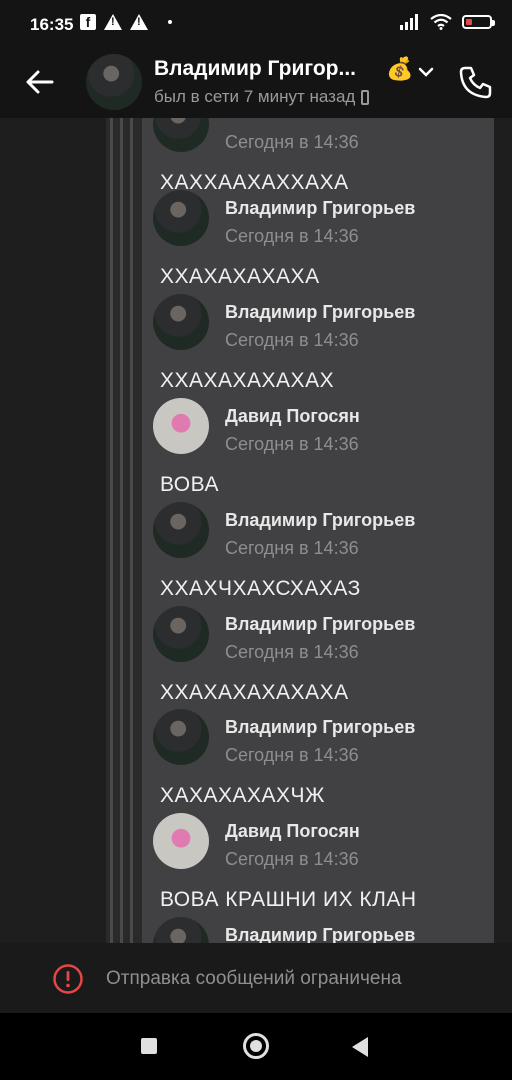 This screenshot has width=512, height=1080. I want to click on alert-circle-icon, so click(68, 979).